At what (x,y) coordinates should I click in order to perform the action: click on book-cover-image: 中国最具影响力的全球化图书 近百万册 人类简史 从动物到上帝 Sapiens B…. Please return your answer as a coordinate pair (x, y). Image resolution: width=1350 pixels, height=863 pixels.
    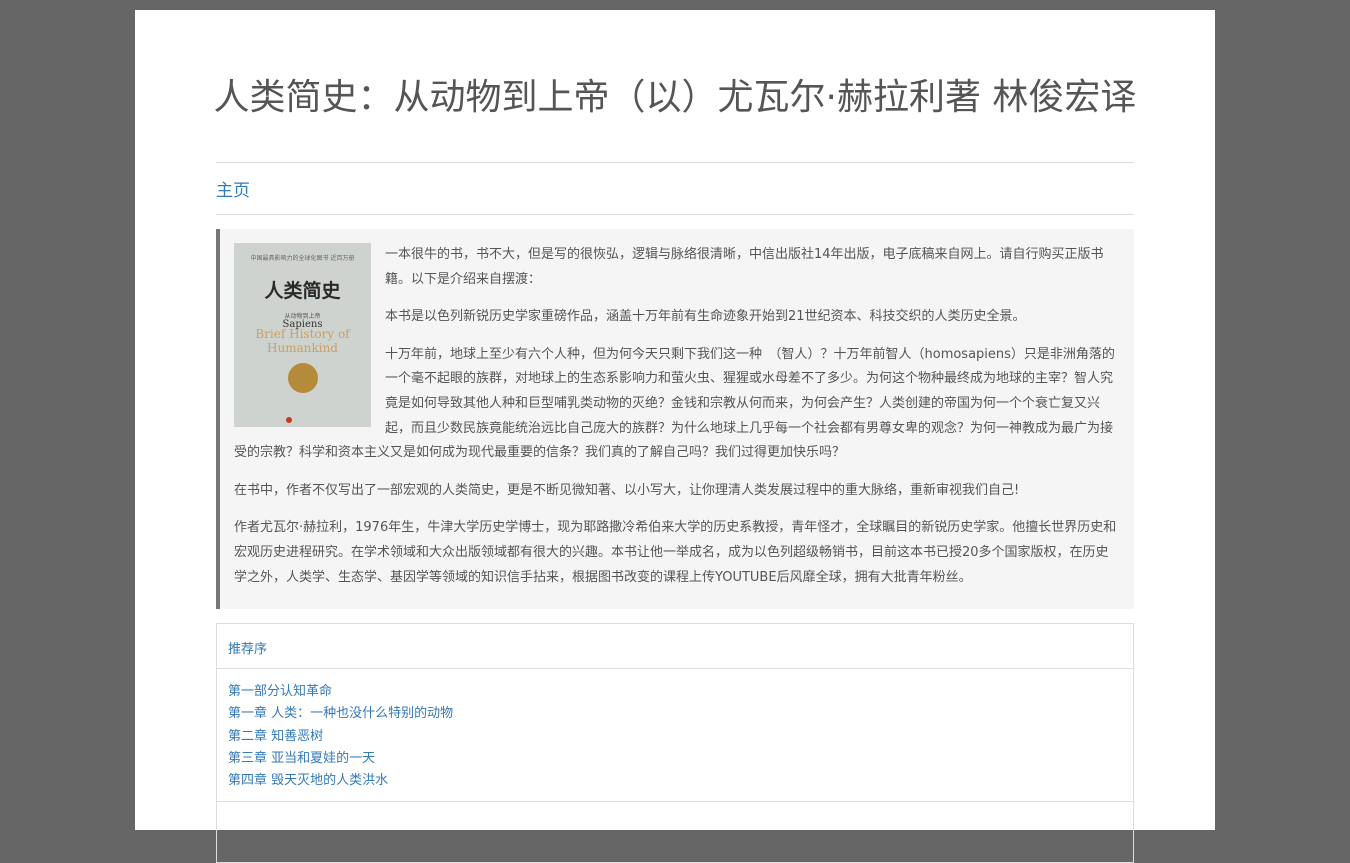
    Looking at the image, I should click on (302, 335).